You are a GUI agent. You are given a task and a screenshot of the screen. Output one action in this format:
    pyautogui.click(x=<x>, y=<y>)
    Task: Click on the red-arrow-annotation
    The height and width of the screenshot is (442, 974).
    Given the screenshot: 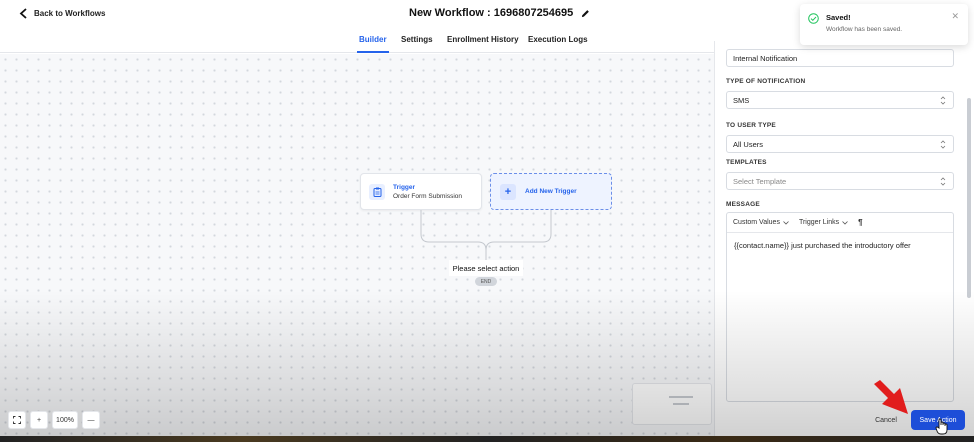 What is the action you would take?
    pyautogui.click(x=891, y=397)
    